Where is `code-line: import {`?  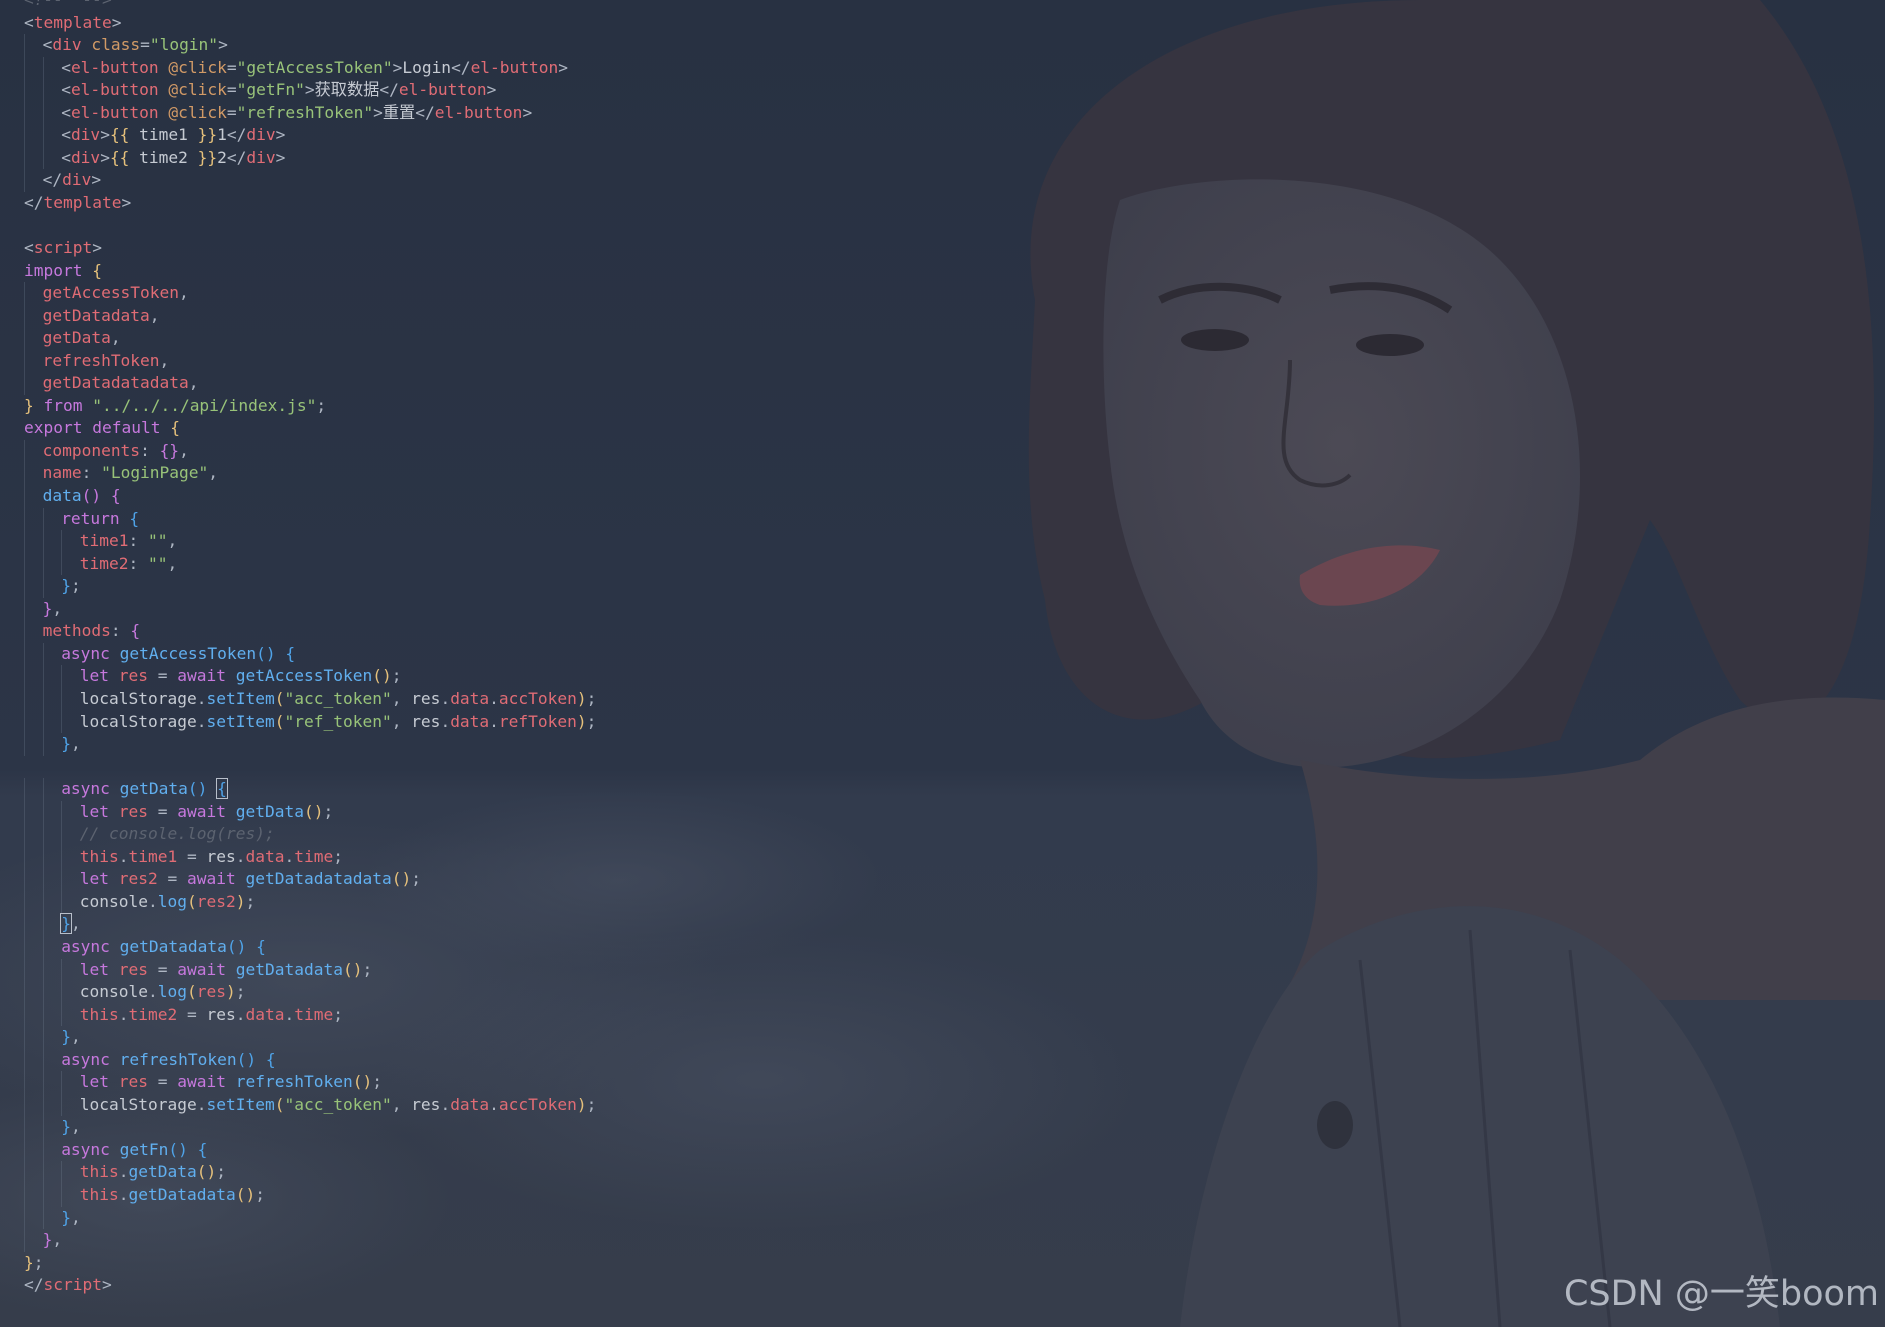 code-line: import { is located at coordinates (942, 271).